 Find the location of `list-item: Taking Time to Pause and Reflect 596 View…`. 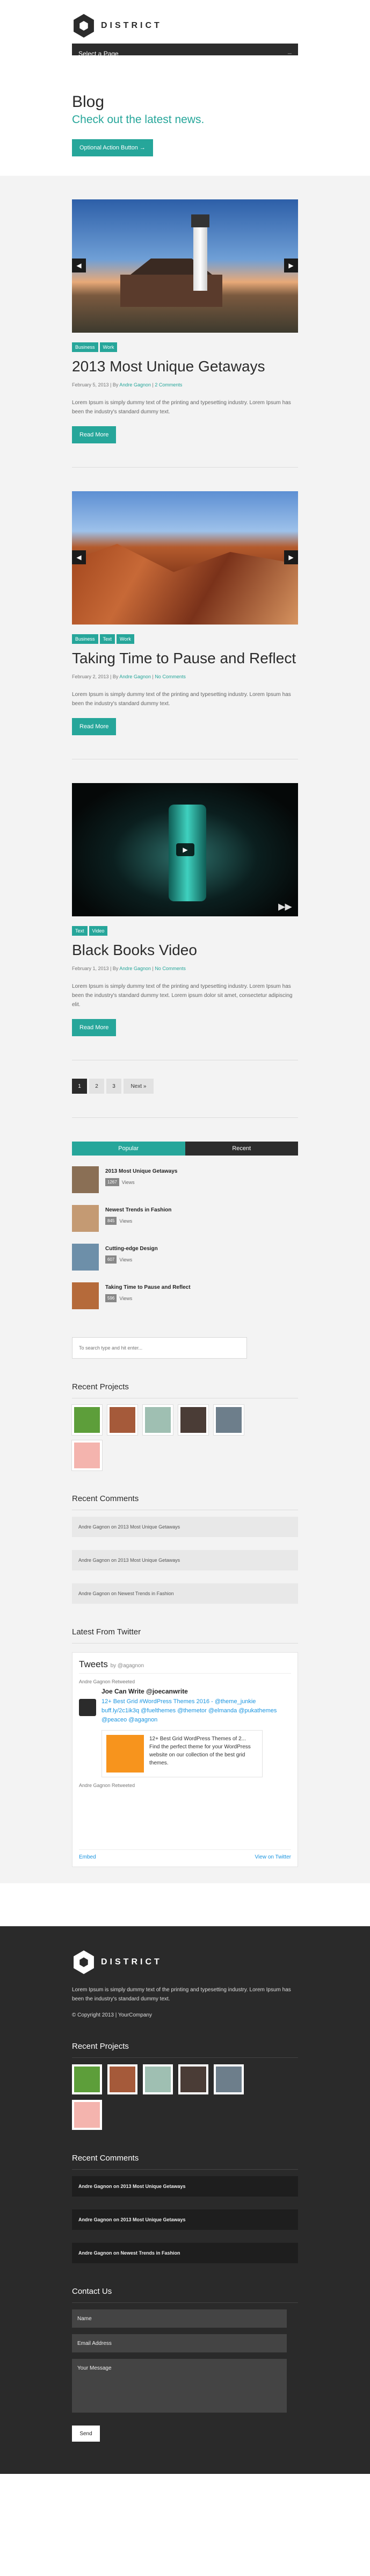

list-item: Taking Time to Pause and Reflect 596 View… is located at coordinates (185, 1297).